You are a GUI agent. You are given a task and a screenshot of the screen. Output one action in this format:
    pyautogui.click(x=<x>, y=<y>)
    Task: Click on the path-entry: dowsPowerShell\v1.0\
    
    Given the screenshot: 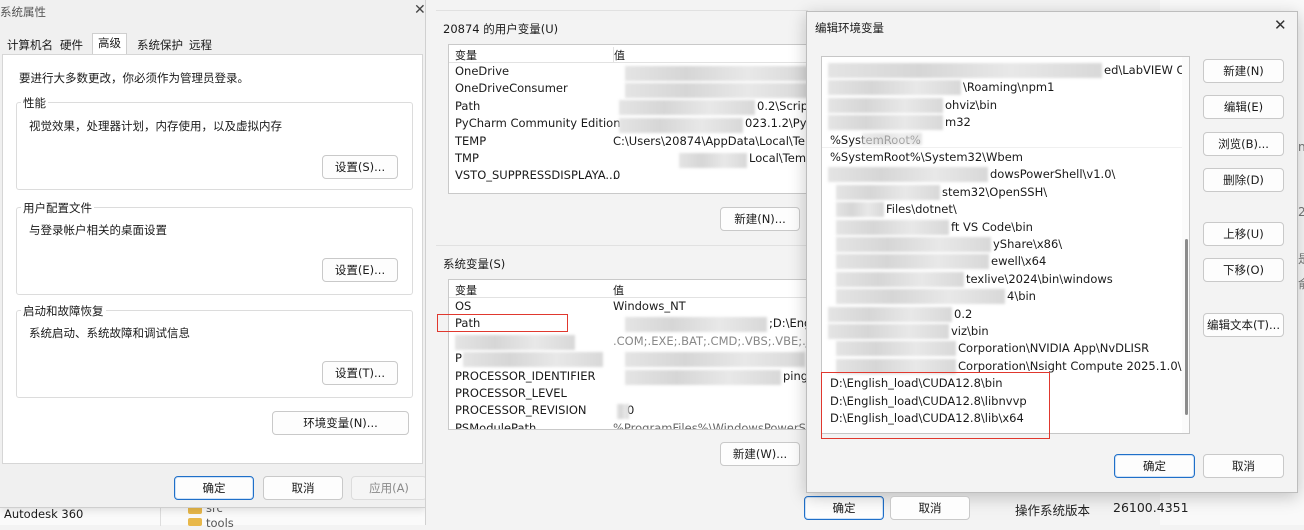 What is the action you would take?
    pyautogui.click(x=1052, y=174)
    